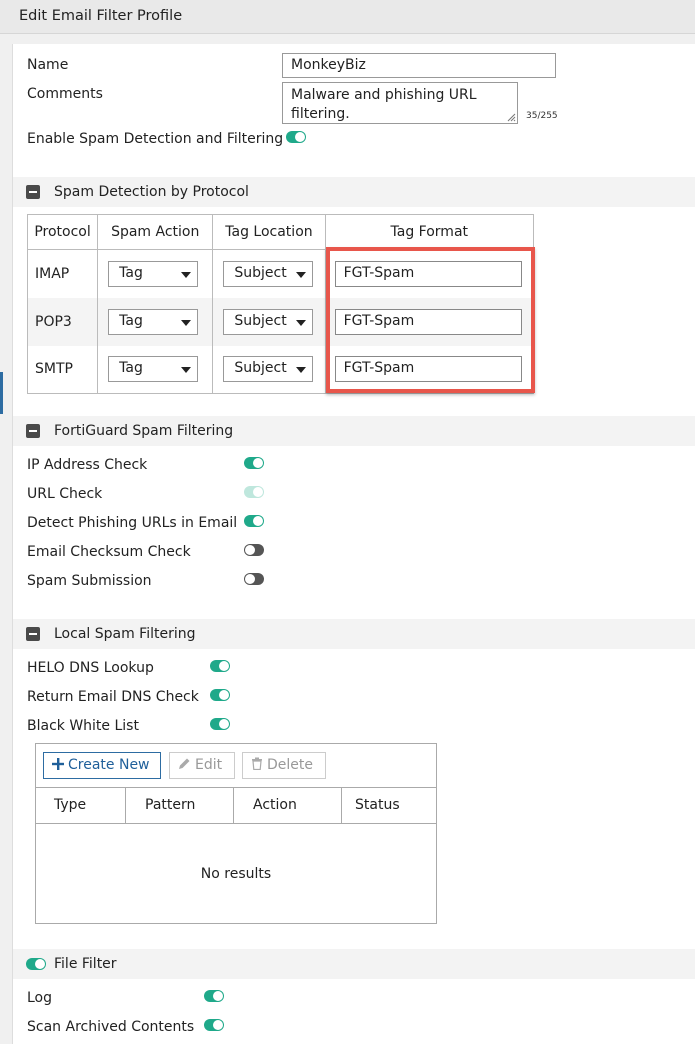 This screenshot has width=695, height=1044. I want to click on plus-icon, so click(58, 764).